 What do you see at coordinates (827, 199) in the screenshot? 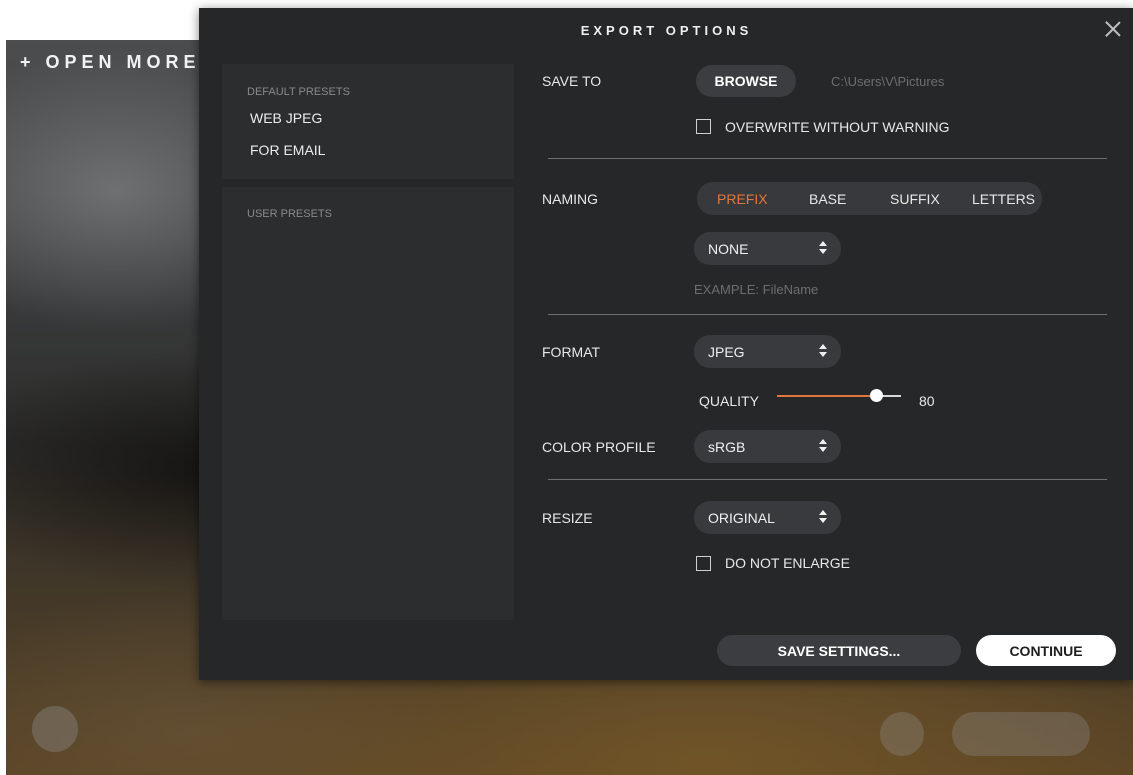
I see `tab-base: BASE` at bounding box center [827, 199].